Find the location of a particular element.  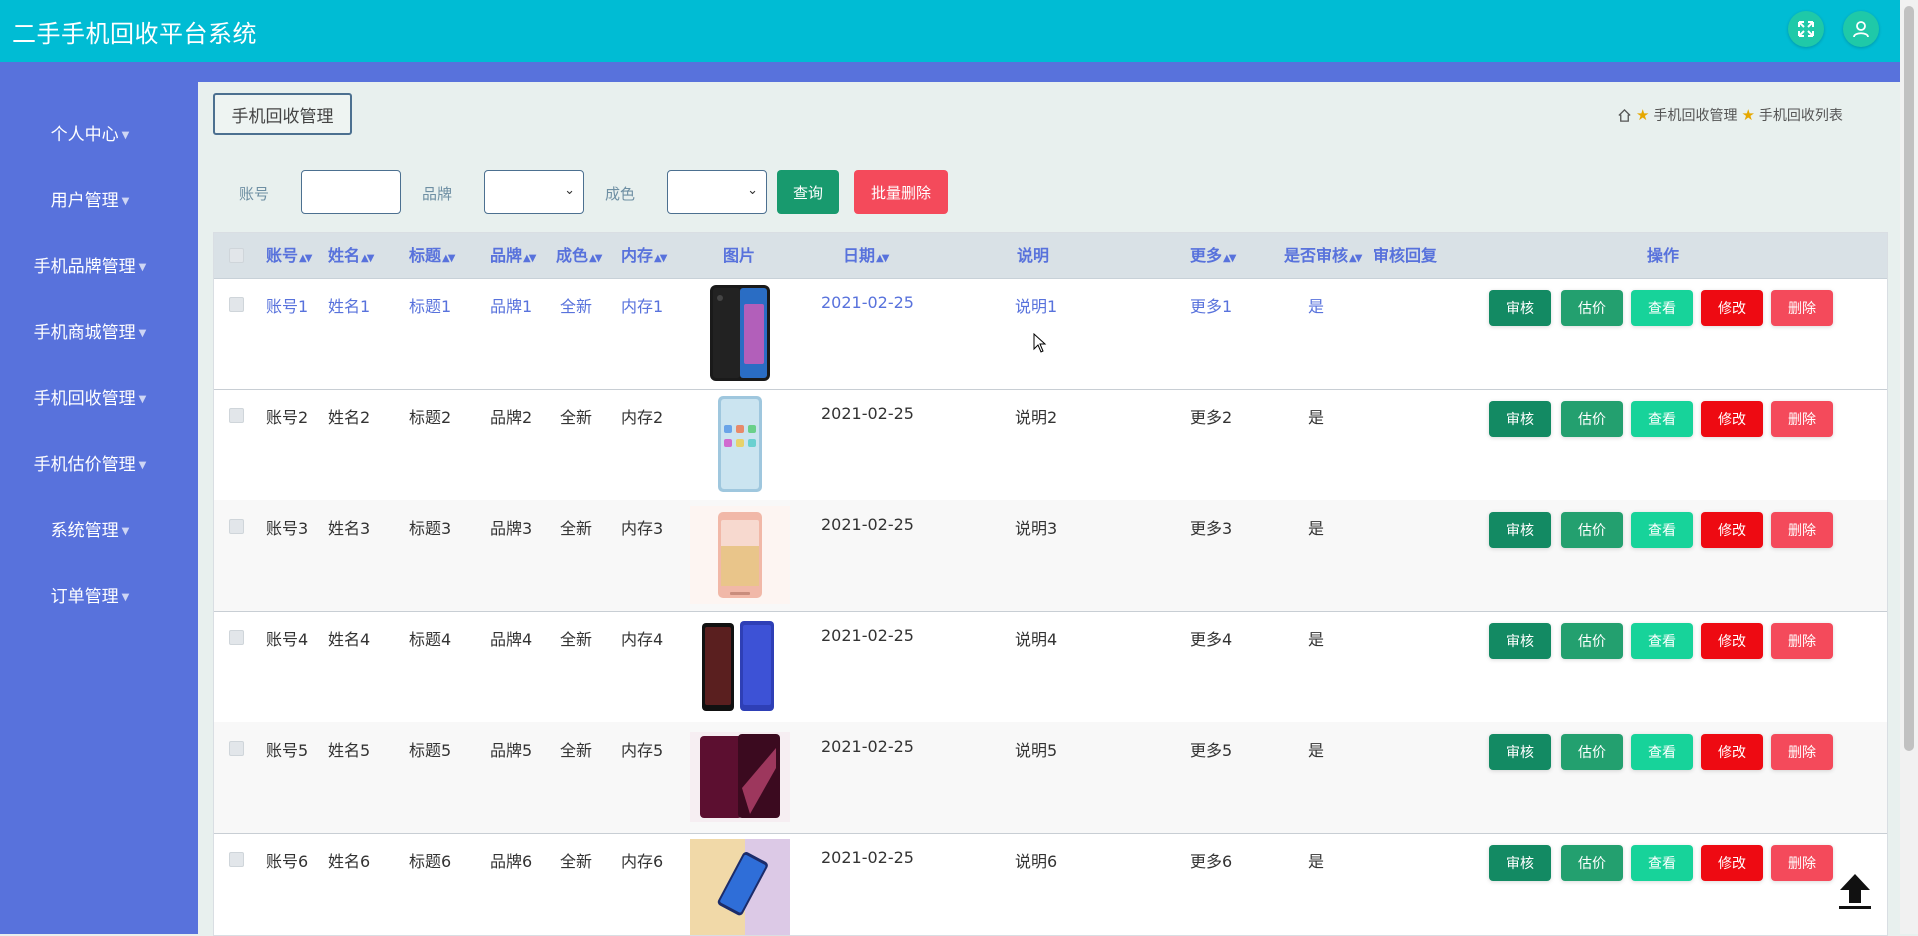

header-account: 账号▲▼ is located at coordinates (289, 255).